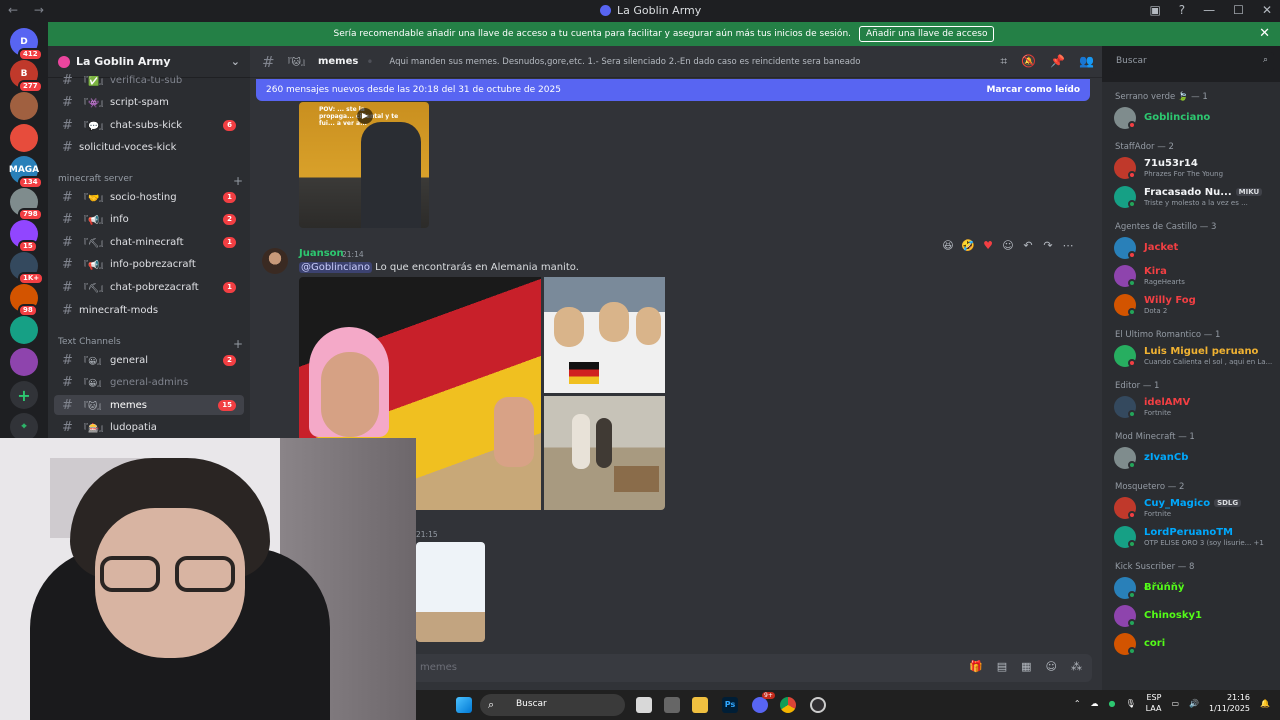 The image size is (1280, 720). Describe the element at coordinates (149, 310) in the screenshot. I see `channel-minecraft-mods: # minecraft-mods` at that location.